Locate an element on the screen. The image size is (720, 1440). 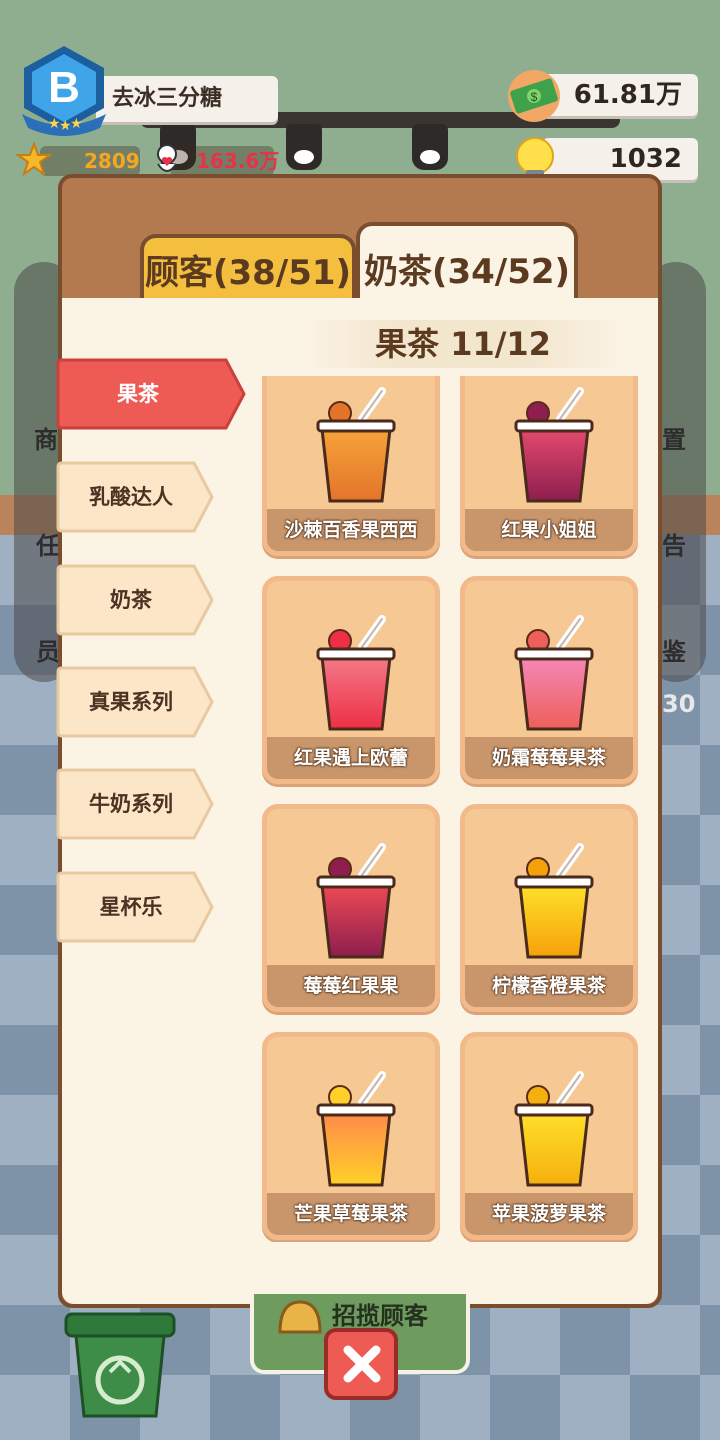
side-menu-staff: 员 is located at coordinates (48, 649).